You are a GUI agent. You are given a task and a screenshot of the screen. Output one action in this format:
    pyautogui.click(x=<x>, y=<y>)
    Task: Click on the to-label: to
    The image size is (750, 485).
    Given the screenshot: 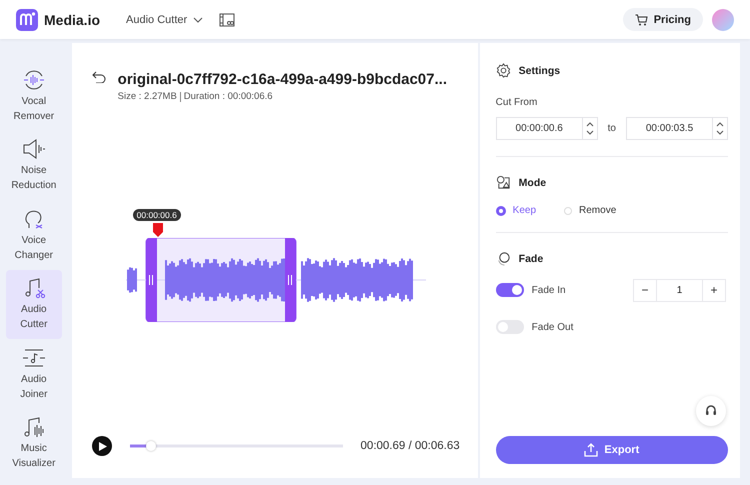 What is the action you would take?
    pyautogui.click(x=612, y=128)
    